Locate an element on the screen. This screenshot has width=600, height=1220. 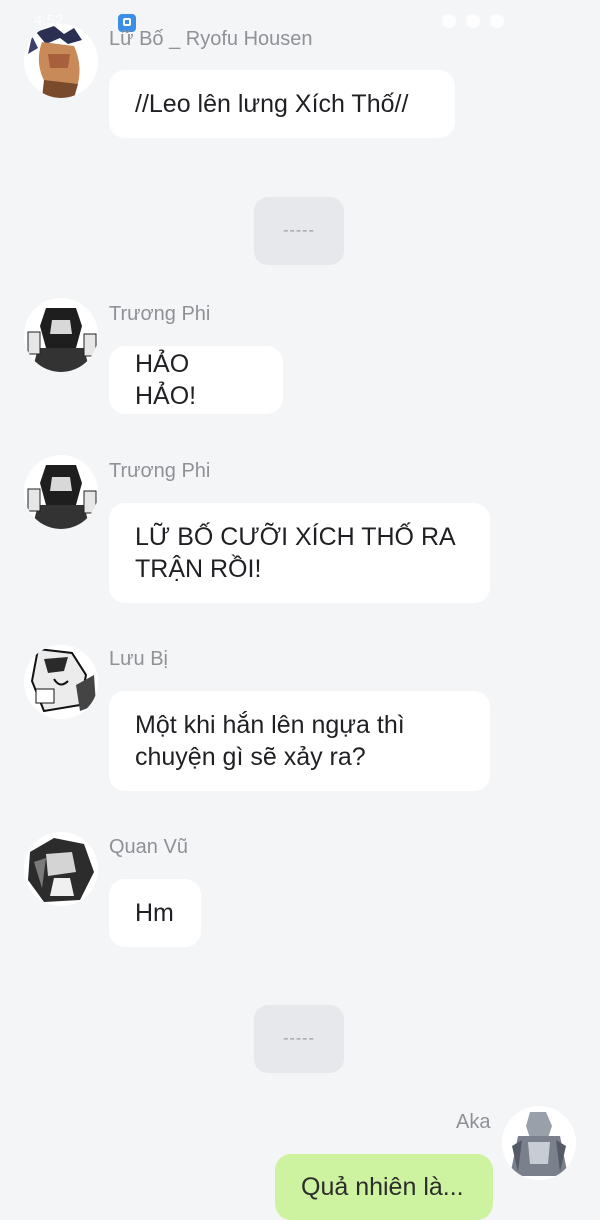
message-line: Một khi hắn lên ngựa thì is located at coordinates (270, 725).